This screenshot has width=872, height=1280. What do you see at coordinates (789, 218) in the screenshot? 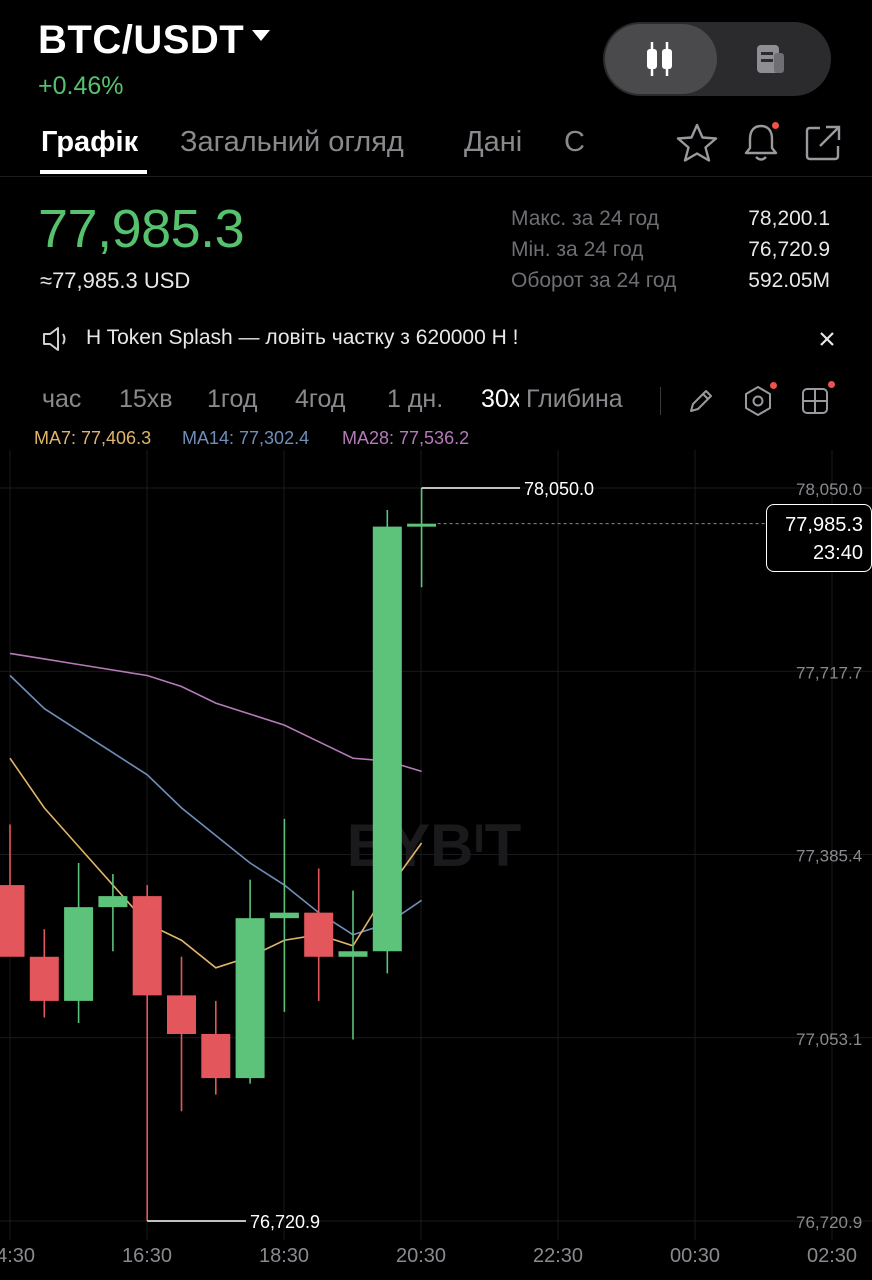
I see `stat-high-value: 78,200.1` at bounding box center [789, 218].